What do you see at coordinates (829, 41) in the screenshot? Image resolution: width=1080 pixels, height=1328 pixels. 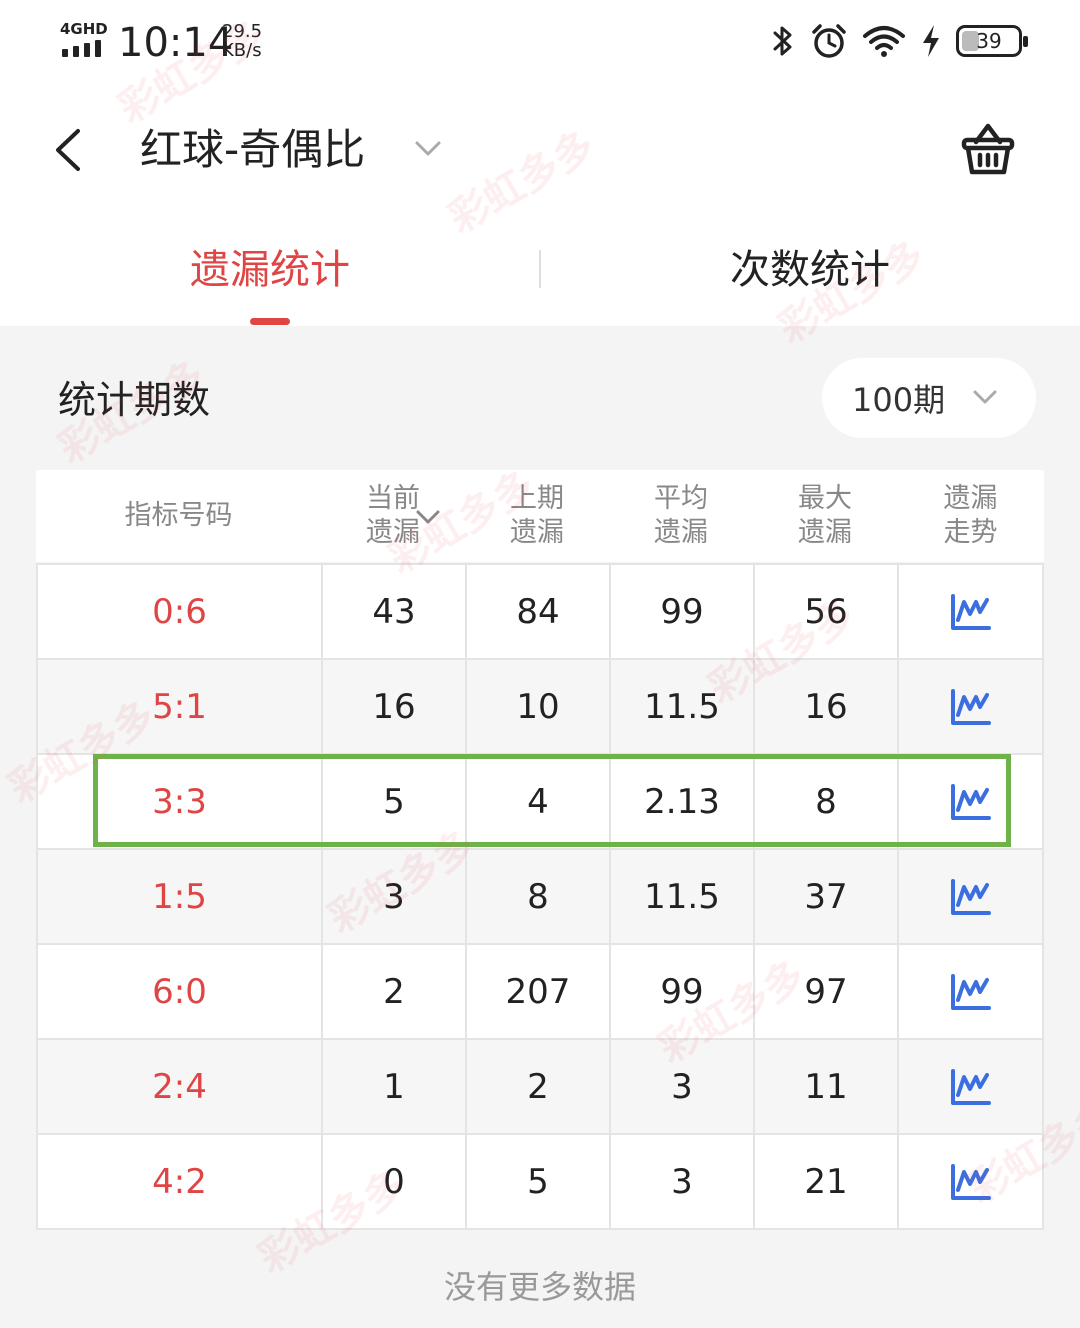 I see `alarm-icon` at bounding box center [829, 41].